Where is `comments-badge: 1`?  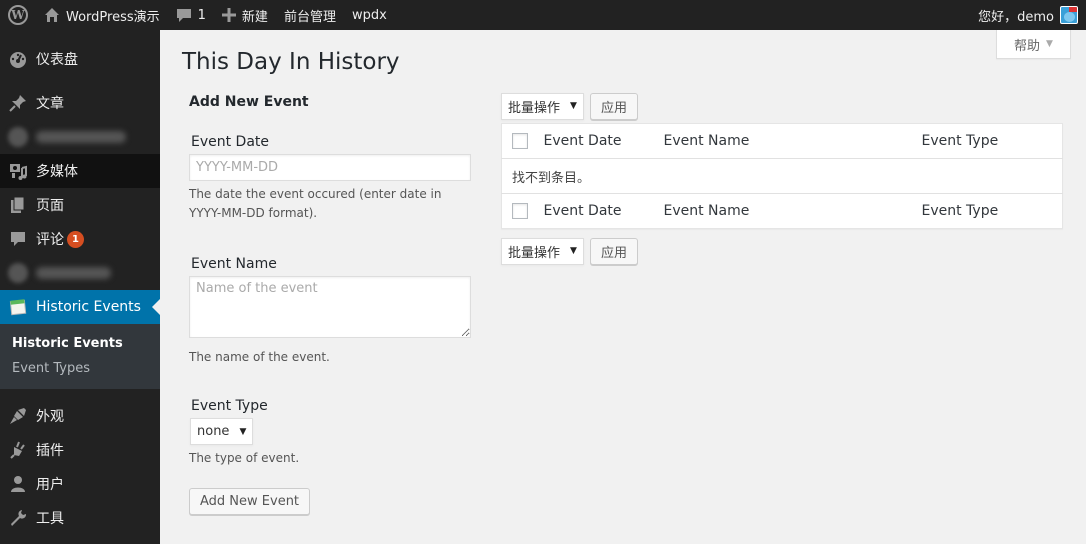
comments-badge: 1 is located at coordinates (75, 239).